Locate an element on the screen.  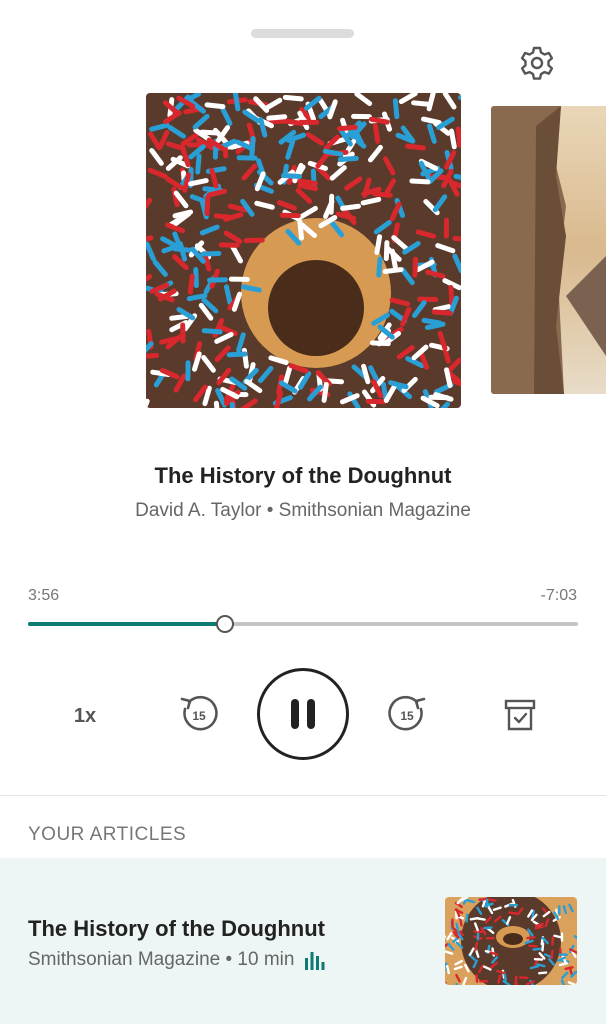
forward-15-icon: 15 is located at coordinates (407, 713).